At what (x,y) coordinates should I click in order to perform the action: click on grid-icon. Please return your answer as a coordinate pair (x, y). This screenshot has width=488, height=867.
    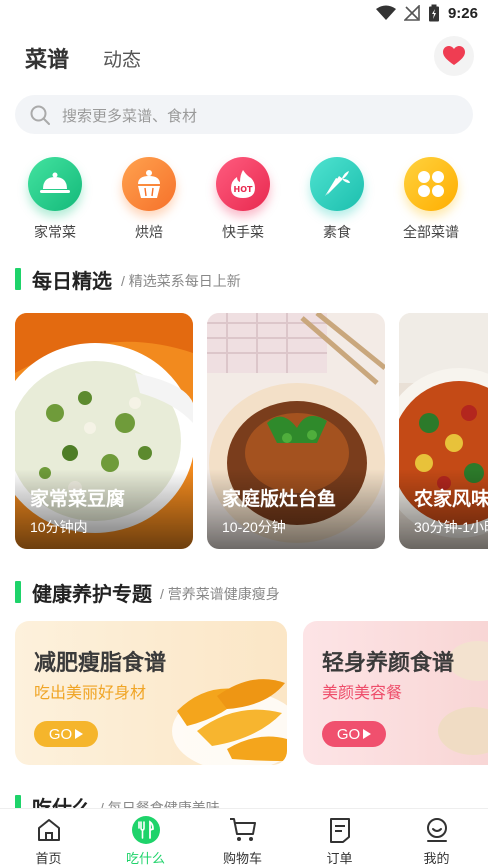
    Looking at the image, I should click on (431, 184).